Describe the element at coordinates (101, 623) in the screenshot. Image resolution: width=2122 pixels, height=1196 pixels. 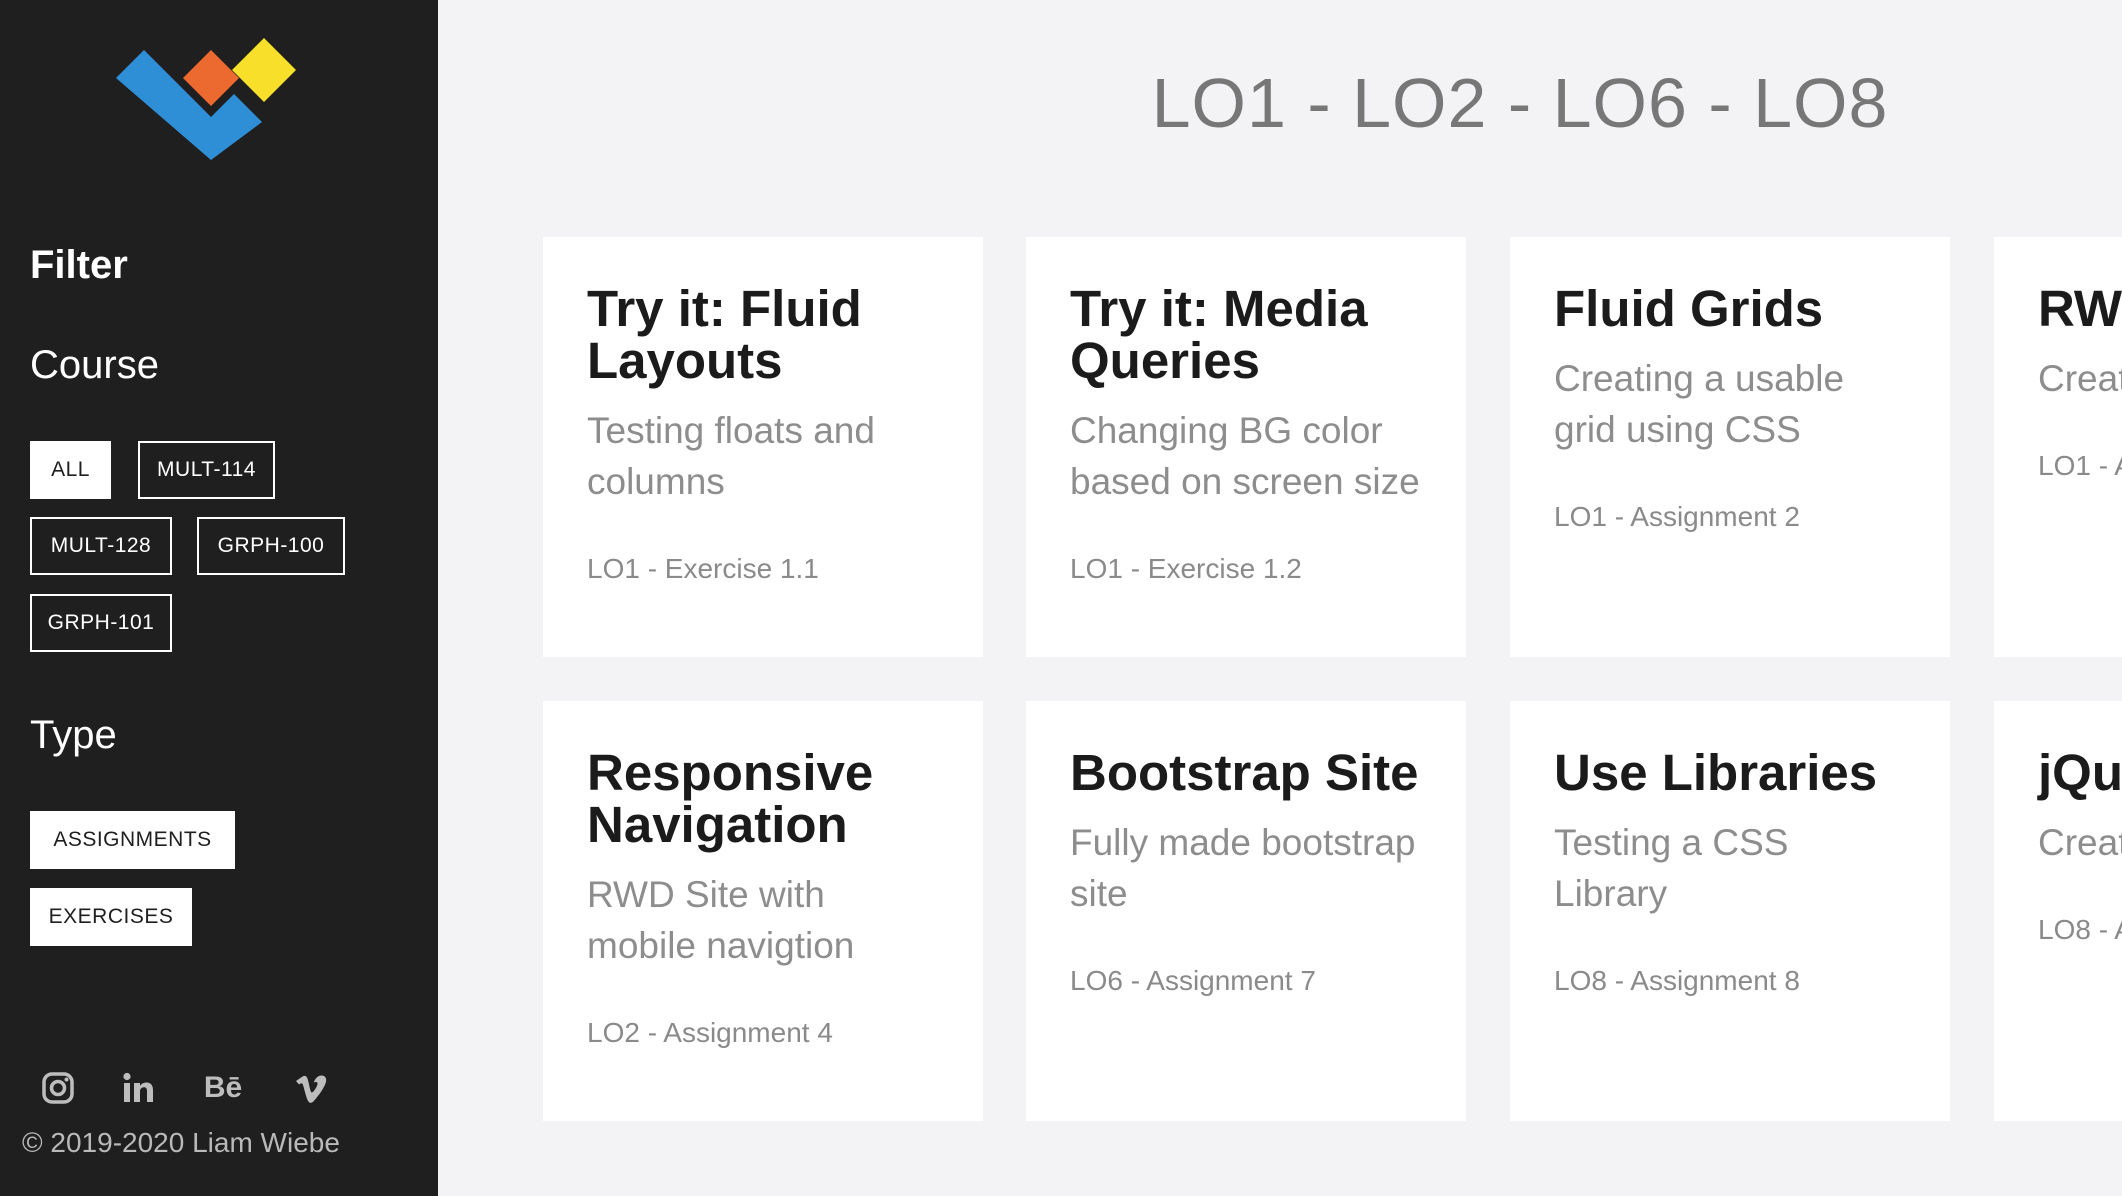
I see `filter-chip-grph-101: GRPH-101` at that location.